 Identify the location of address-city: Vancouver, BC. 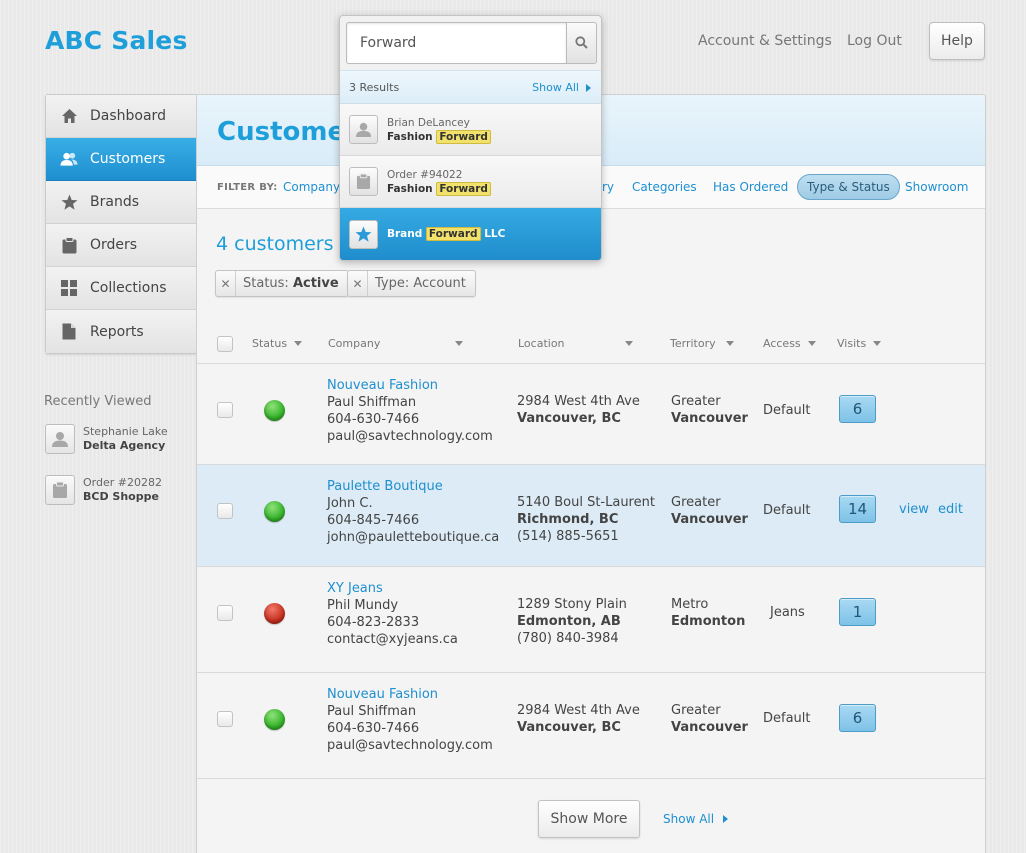
(569, 418).